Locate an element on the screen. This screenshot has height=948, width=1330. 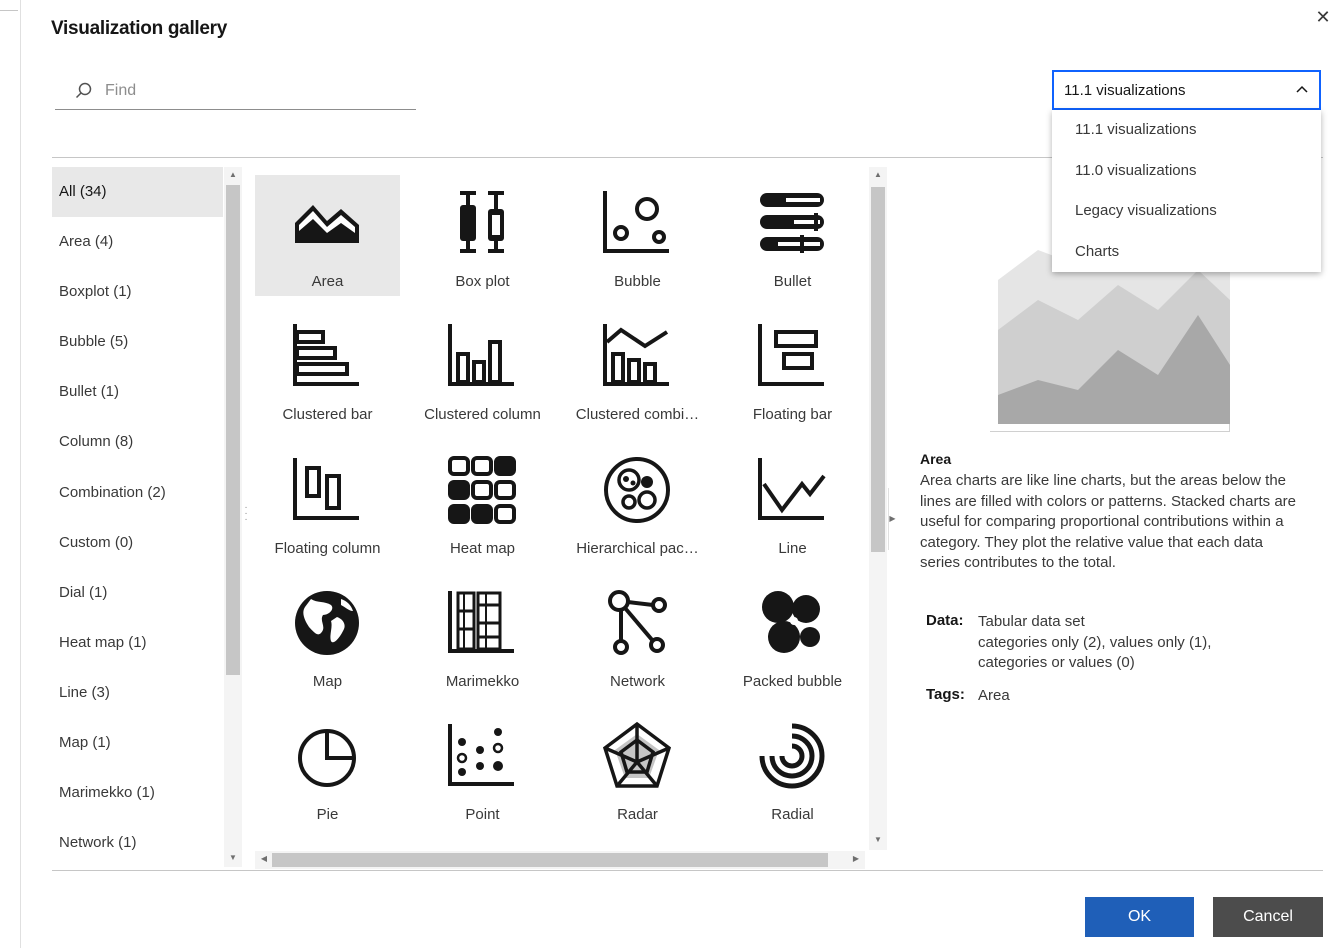
detail-data-label: Data: is located at coordinates (945, 620).